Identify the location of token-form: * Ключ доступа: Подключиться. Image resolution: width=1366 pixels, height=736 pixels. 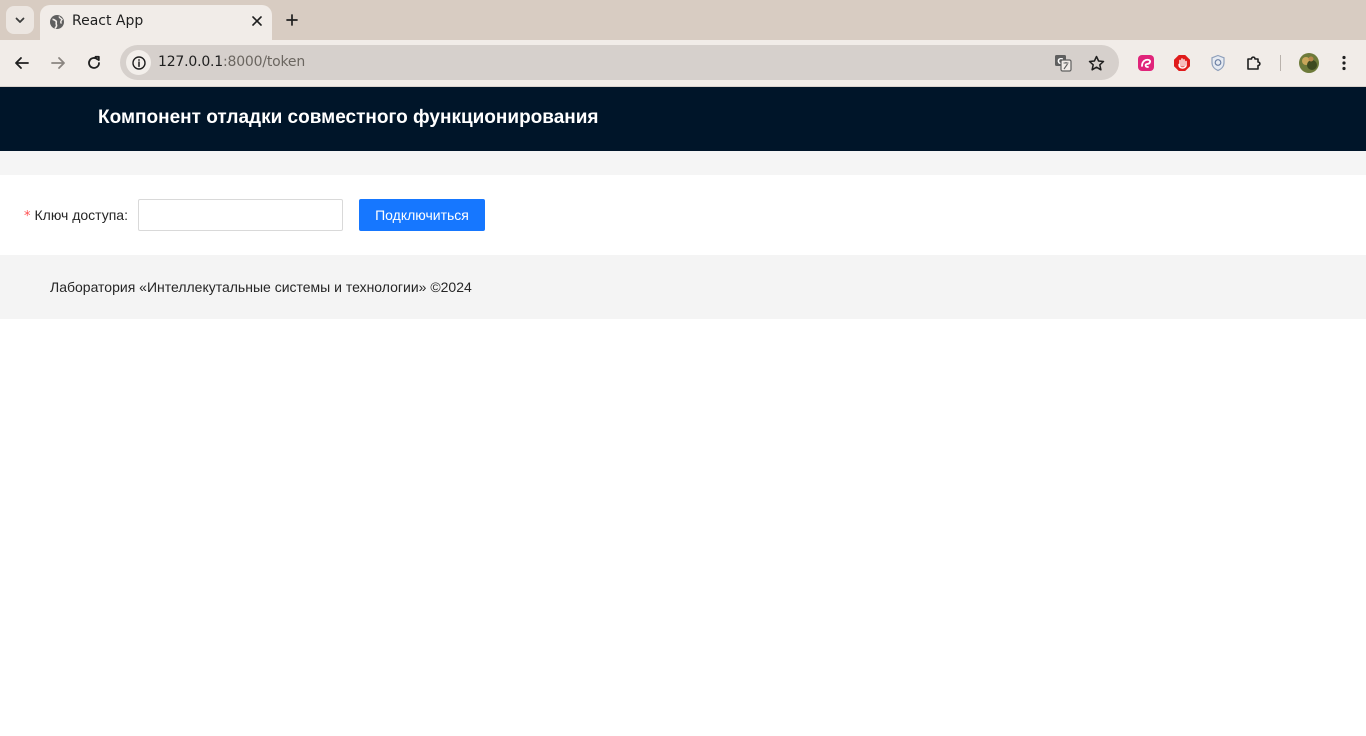
(683, 215).